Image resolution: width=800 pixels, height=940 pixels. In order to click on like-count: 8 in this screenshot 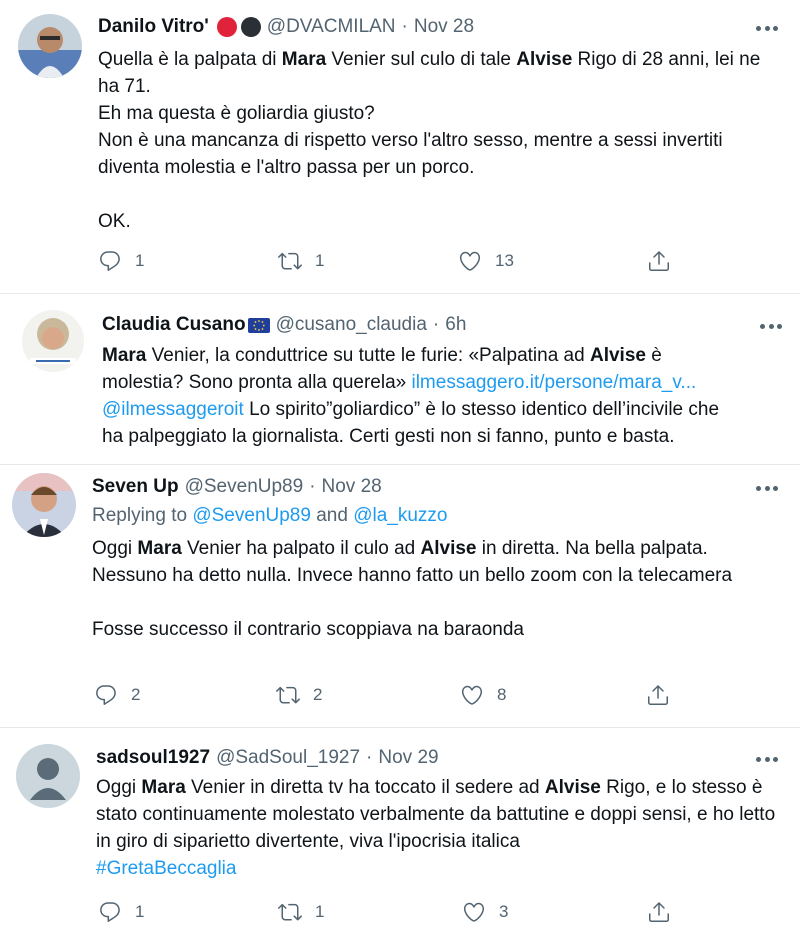, I will do `click(502, 694)`.